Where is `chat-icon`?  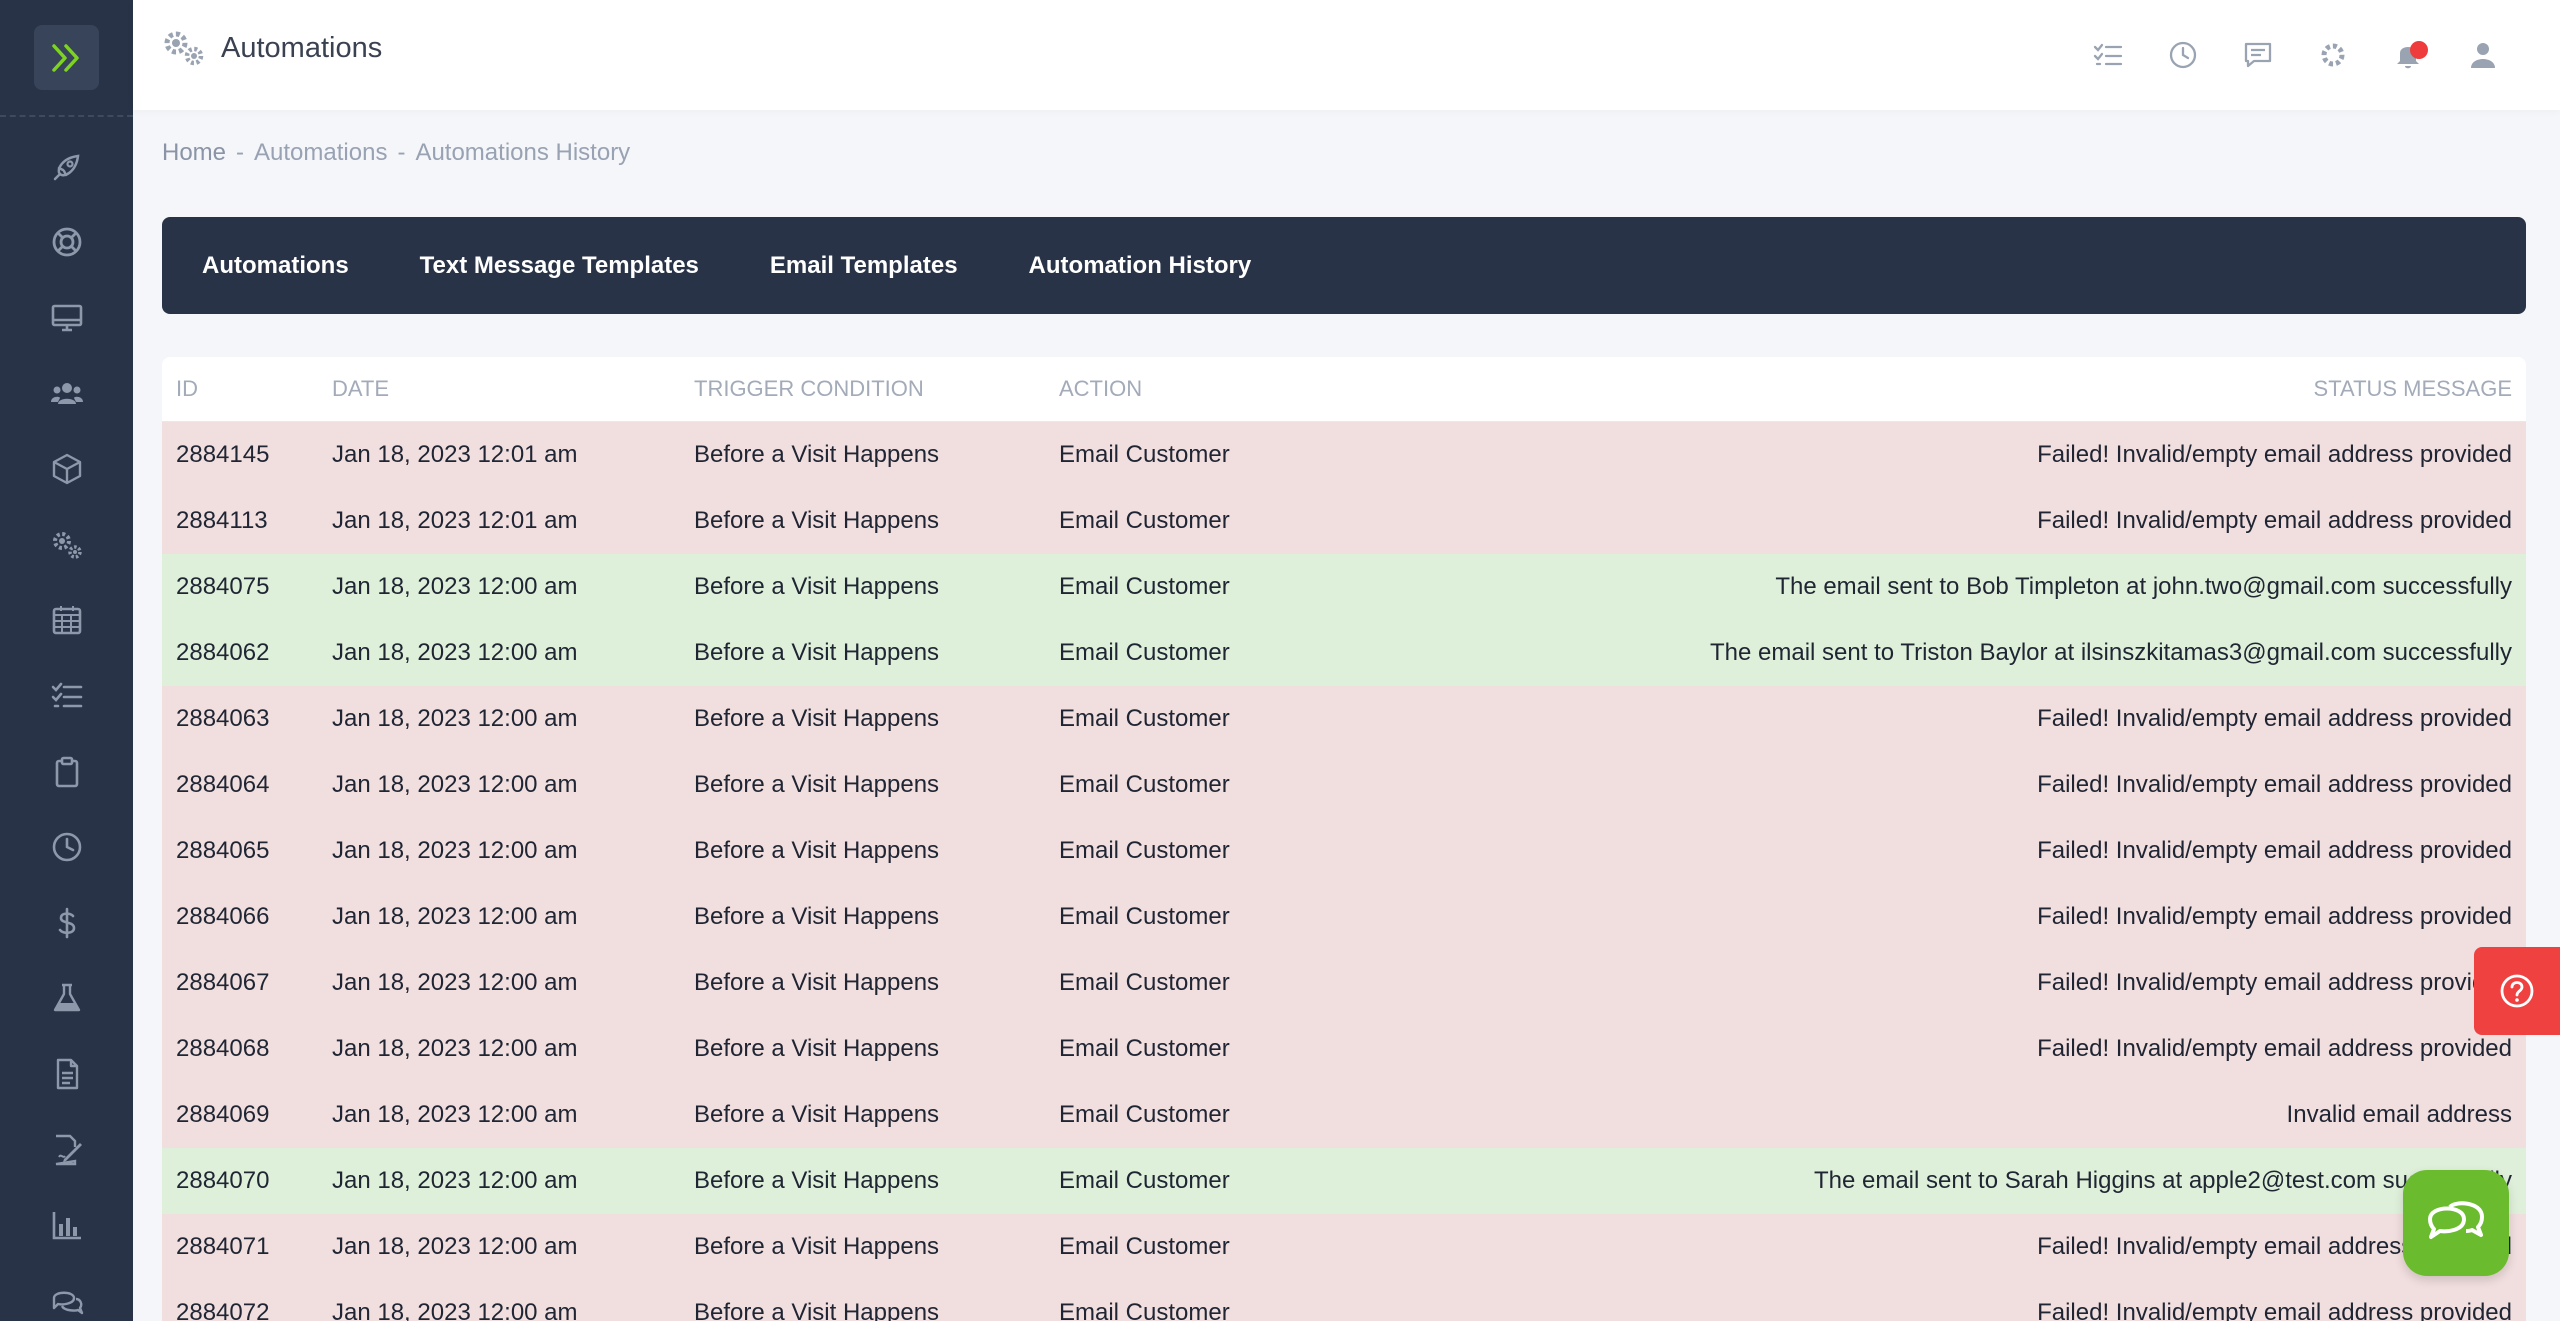
chat-icon is located at coordinates (67, 1302).